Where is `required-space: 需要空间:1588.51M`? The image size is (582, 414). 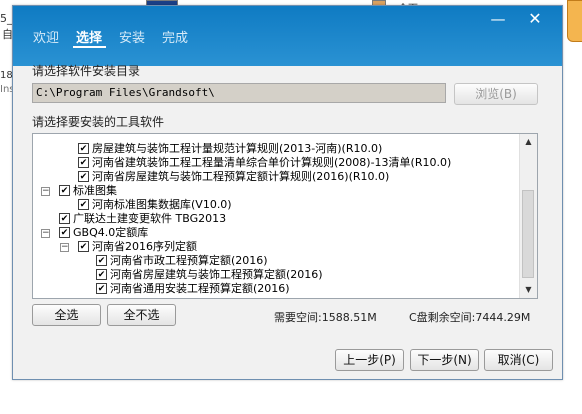 required-space: 需要空间:1588.51M is located at coordinates (325, 317).